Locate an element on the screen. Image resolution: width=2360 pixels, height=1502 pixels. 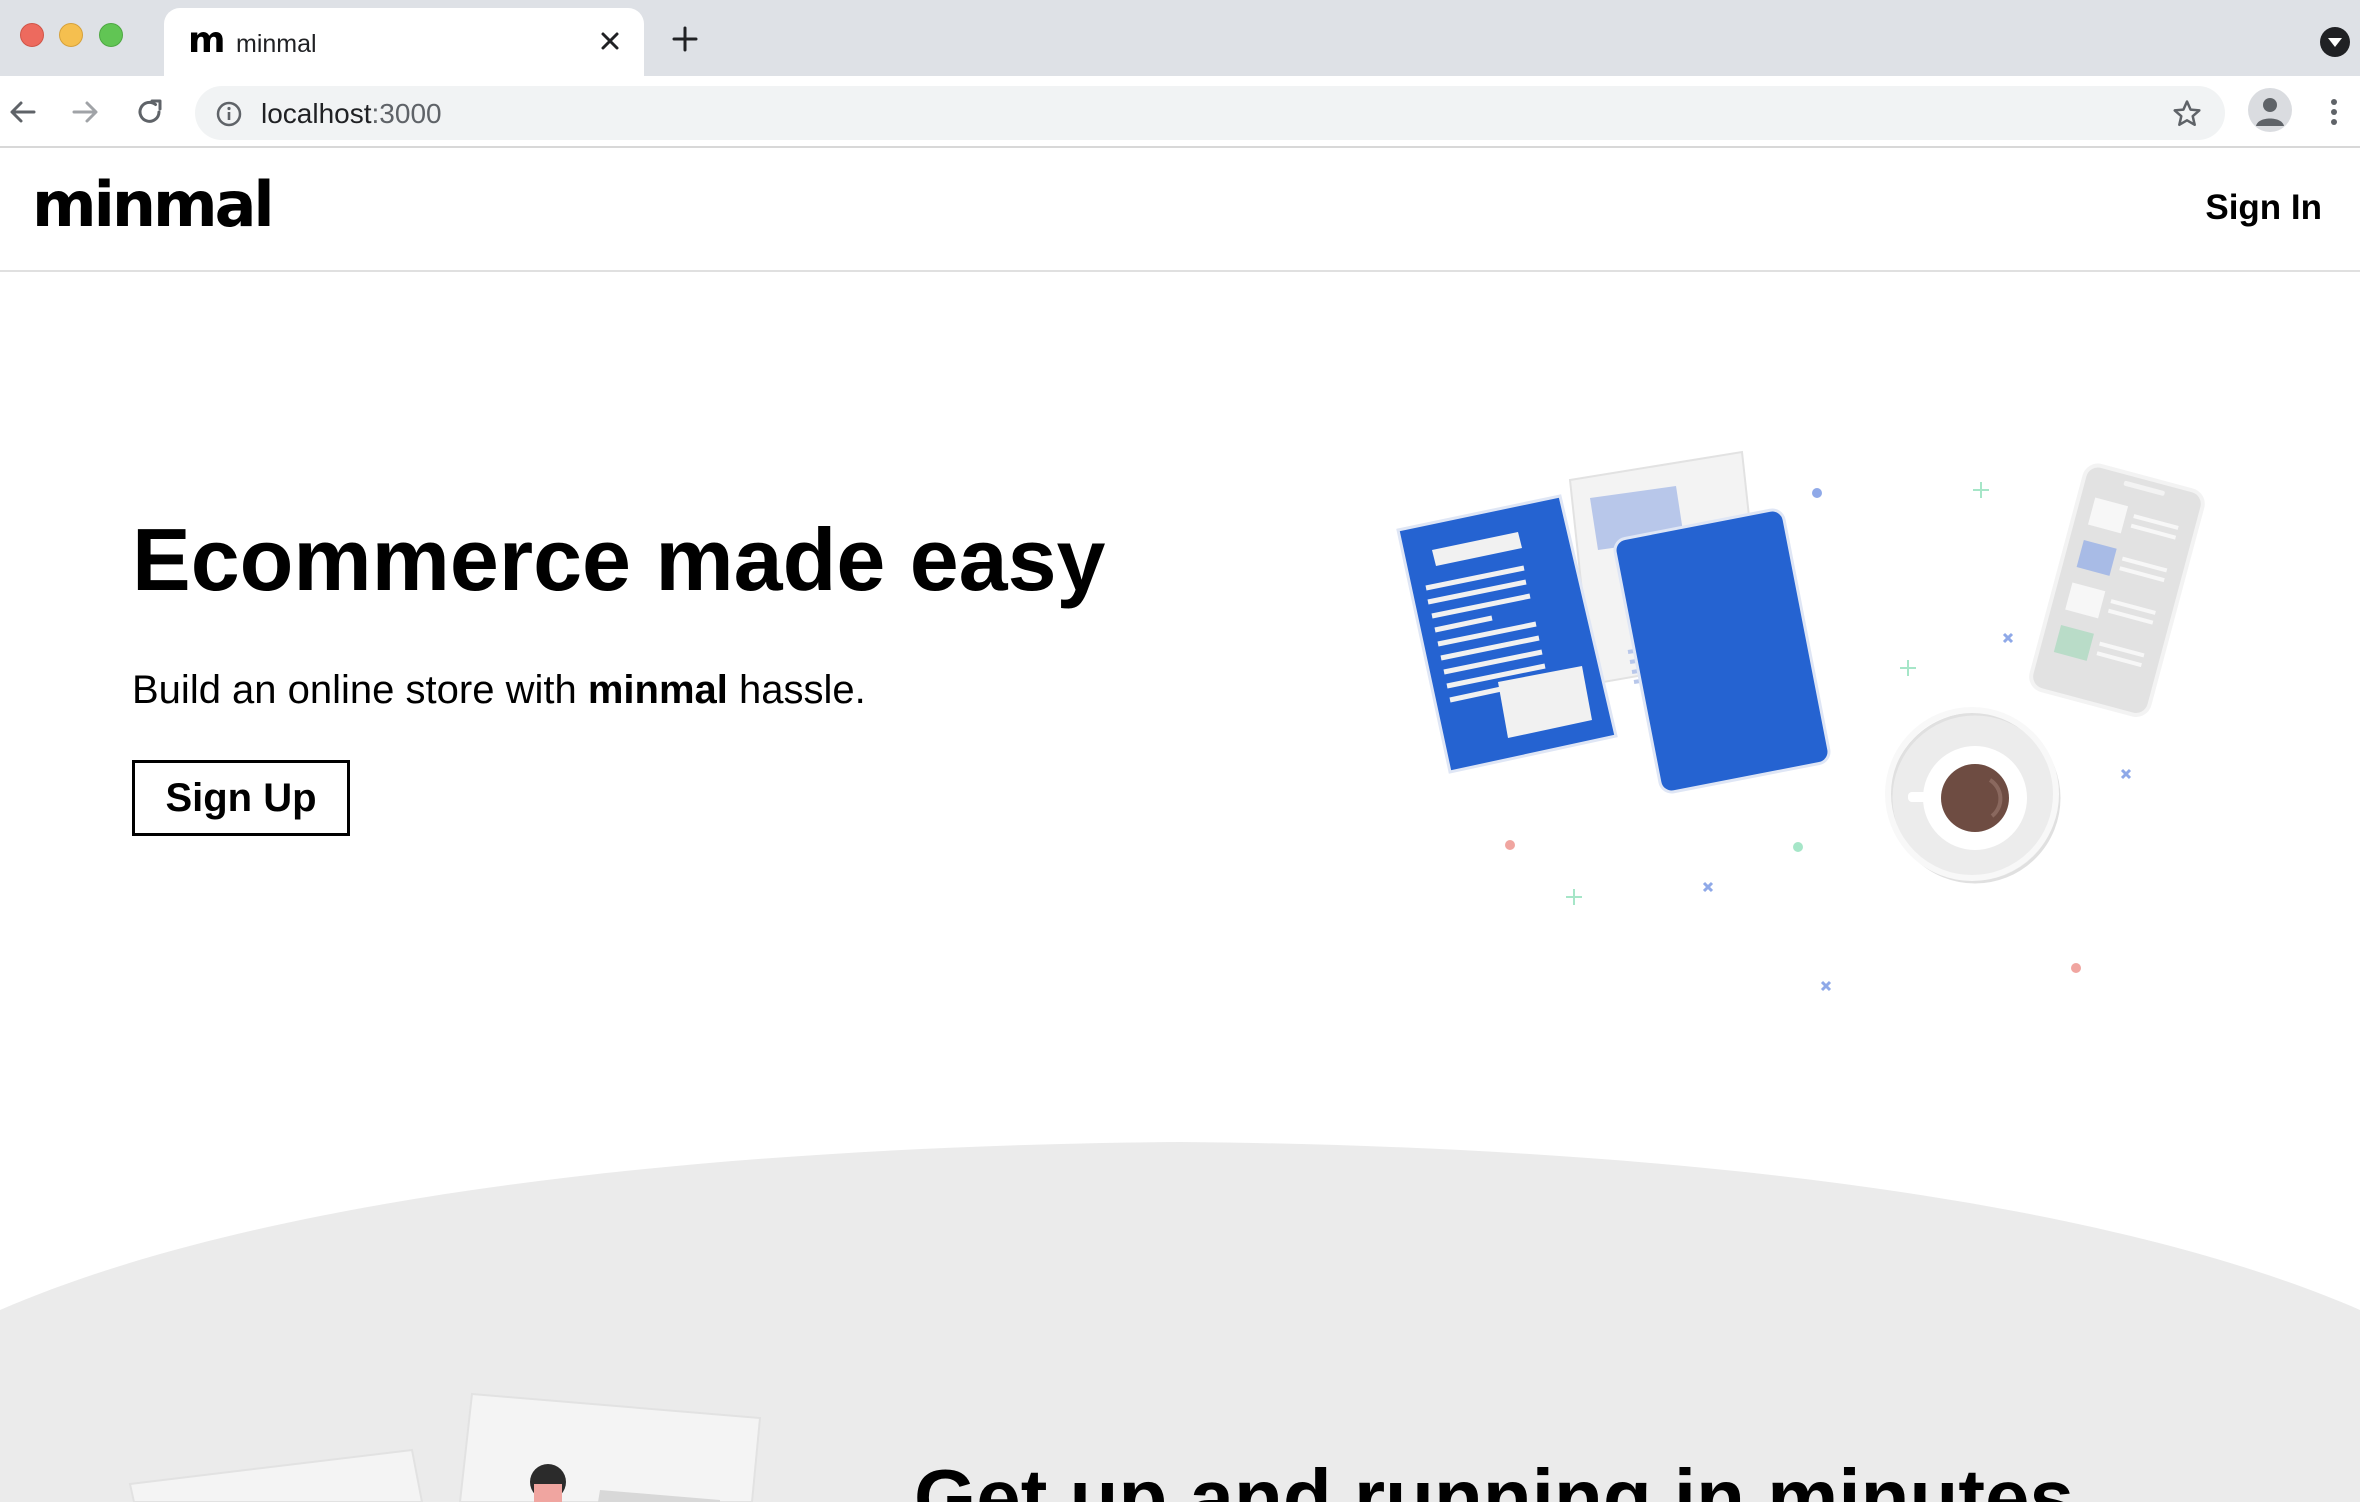
url-text: localhost:3000 is located at coordinates (351, 114).